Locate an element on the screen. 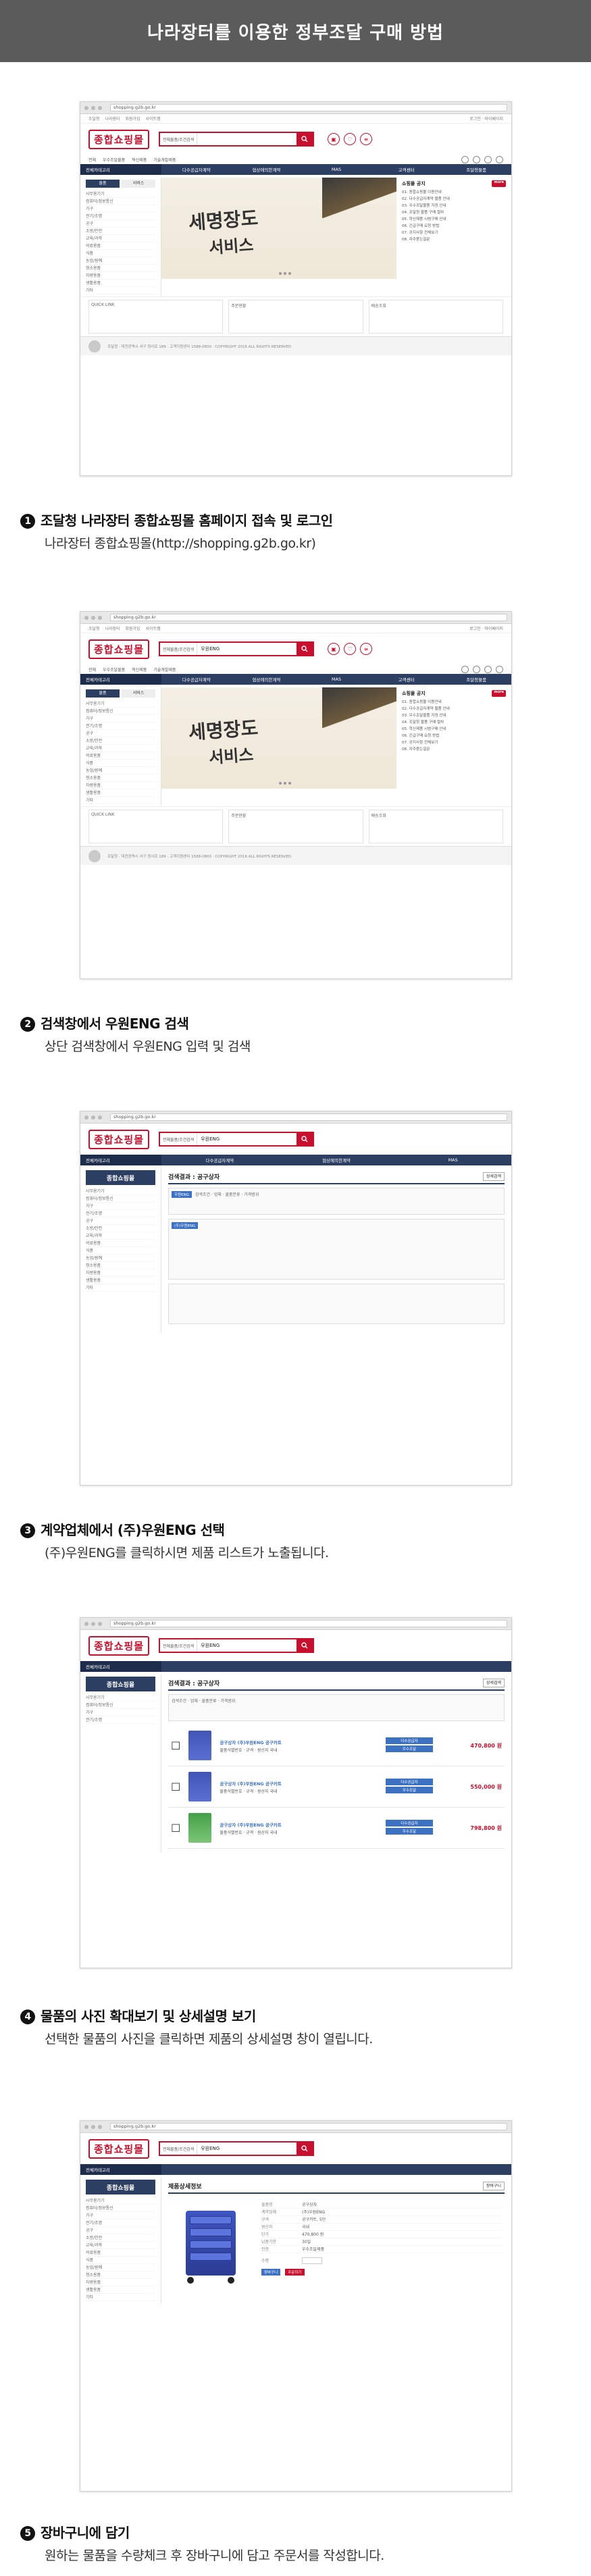  notice-item: 06. 긴급구매 요청 방법 is located at coordinates (454, 736).